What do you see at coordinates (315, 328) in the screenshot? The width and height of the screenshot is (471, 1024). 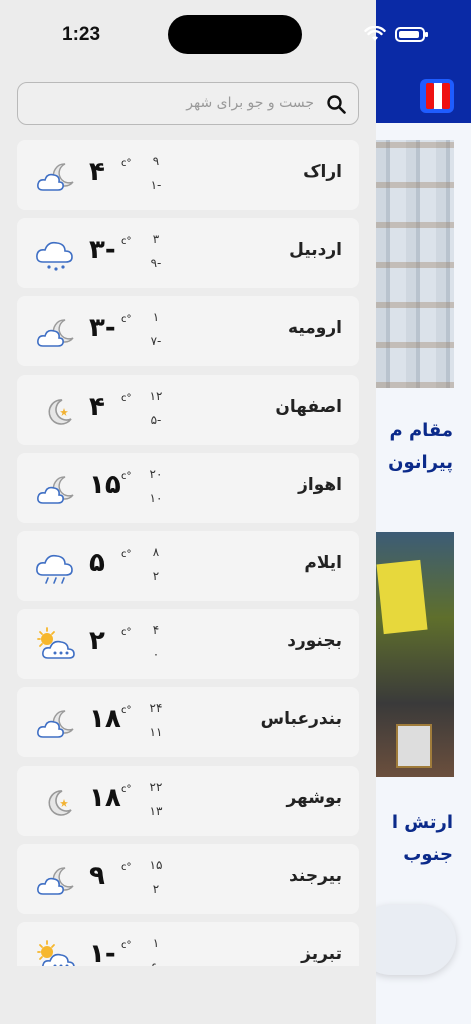 I see `city-name: ارومیه` at bounding box center [315, 328].